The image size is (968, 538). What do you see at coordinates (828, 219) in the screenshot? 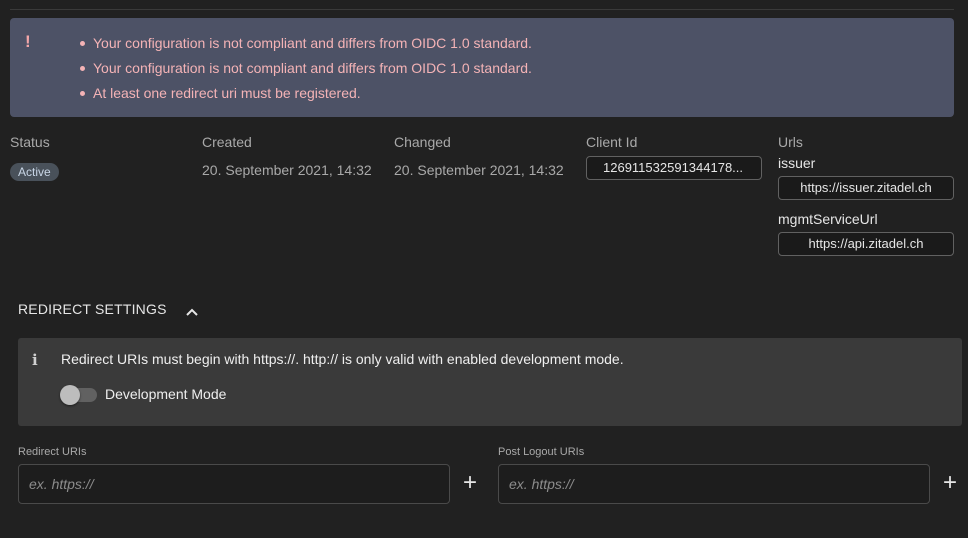
I see `mgmt-url-name: mgmtServiceUrl` at bounding box center [828, 219].